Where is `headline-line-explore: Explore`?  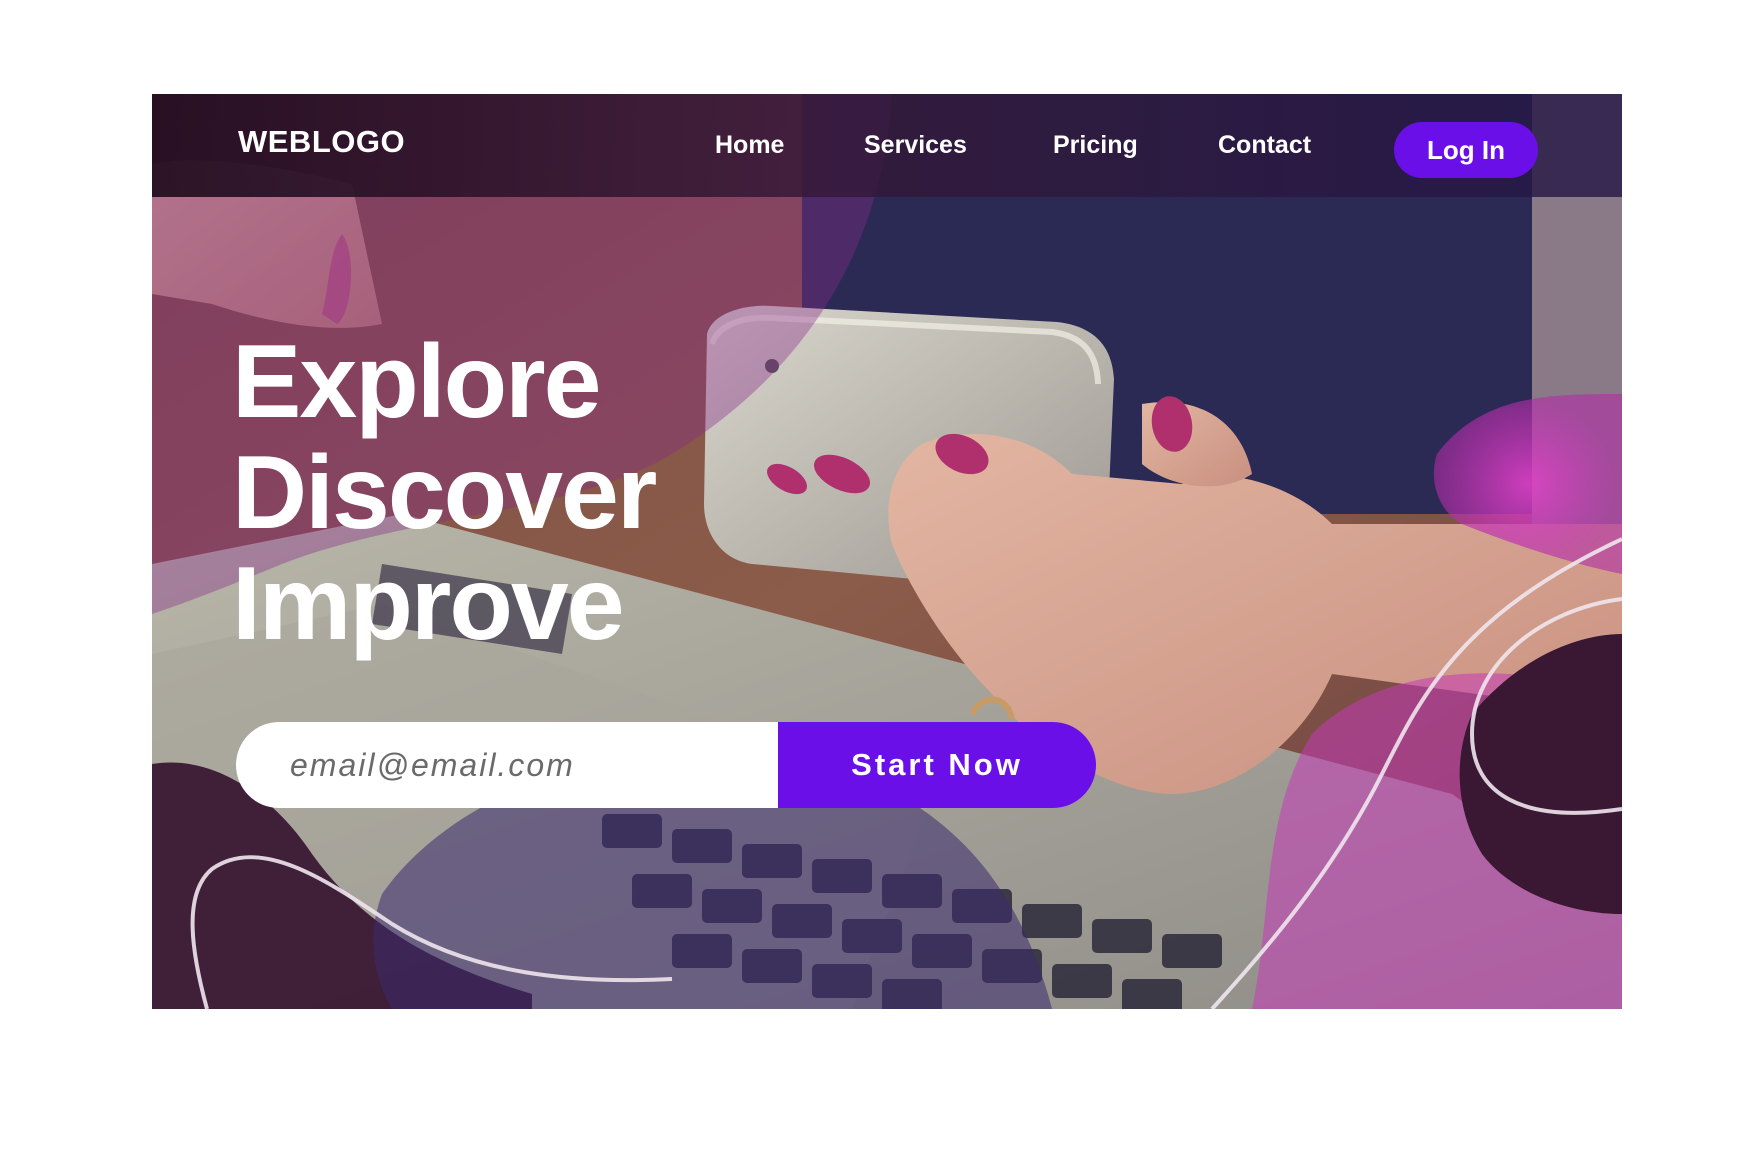
headline-line-explore: Explore is located at coordinates (416, 382).